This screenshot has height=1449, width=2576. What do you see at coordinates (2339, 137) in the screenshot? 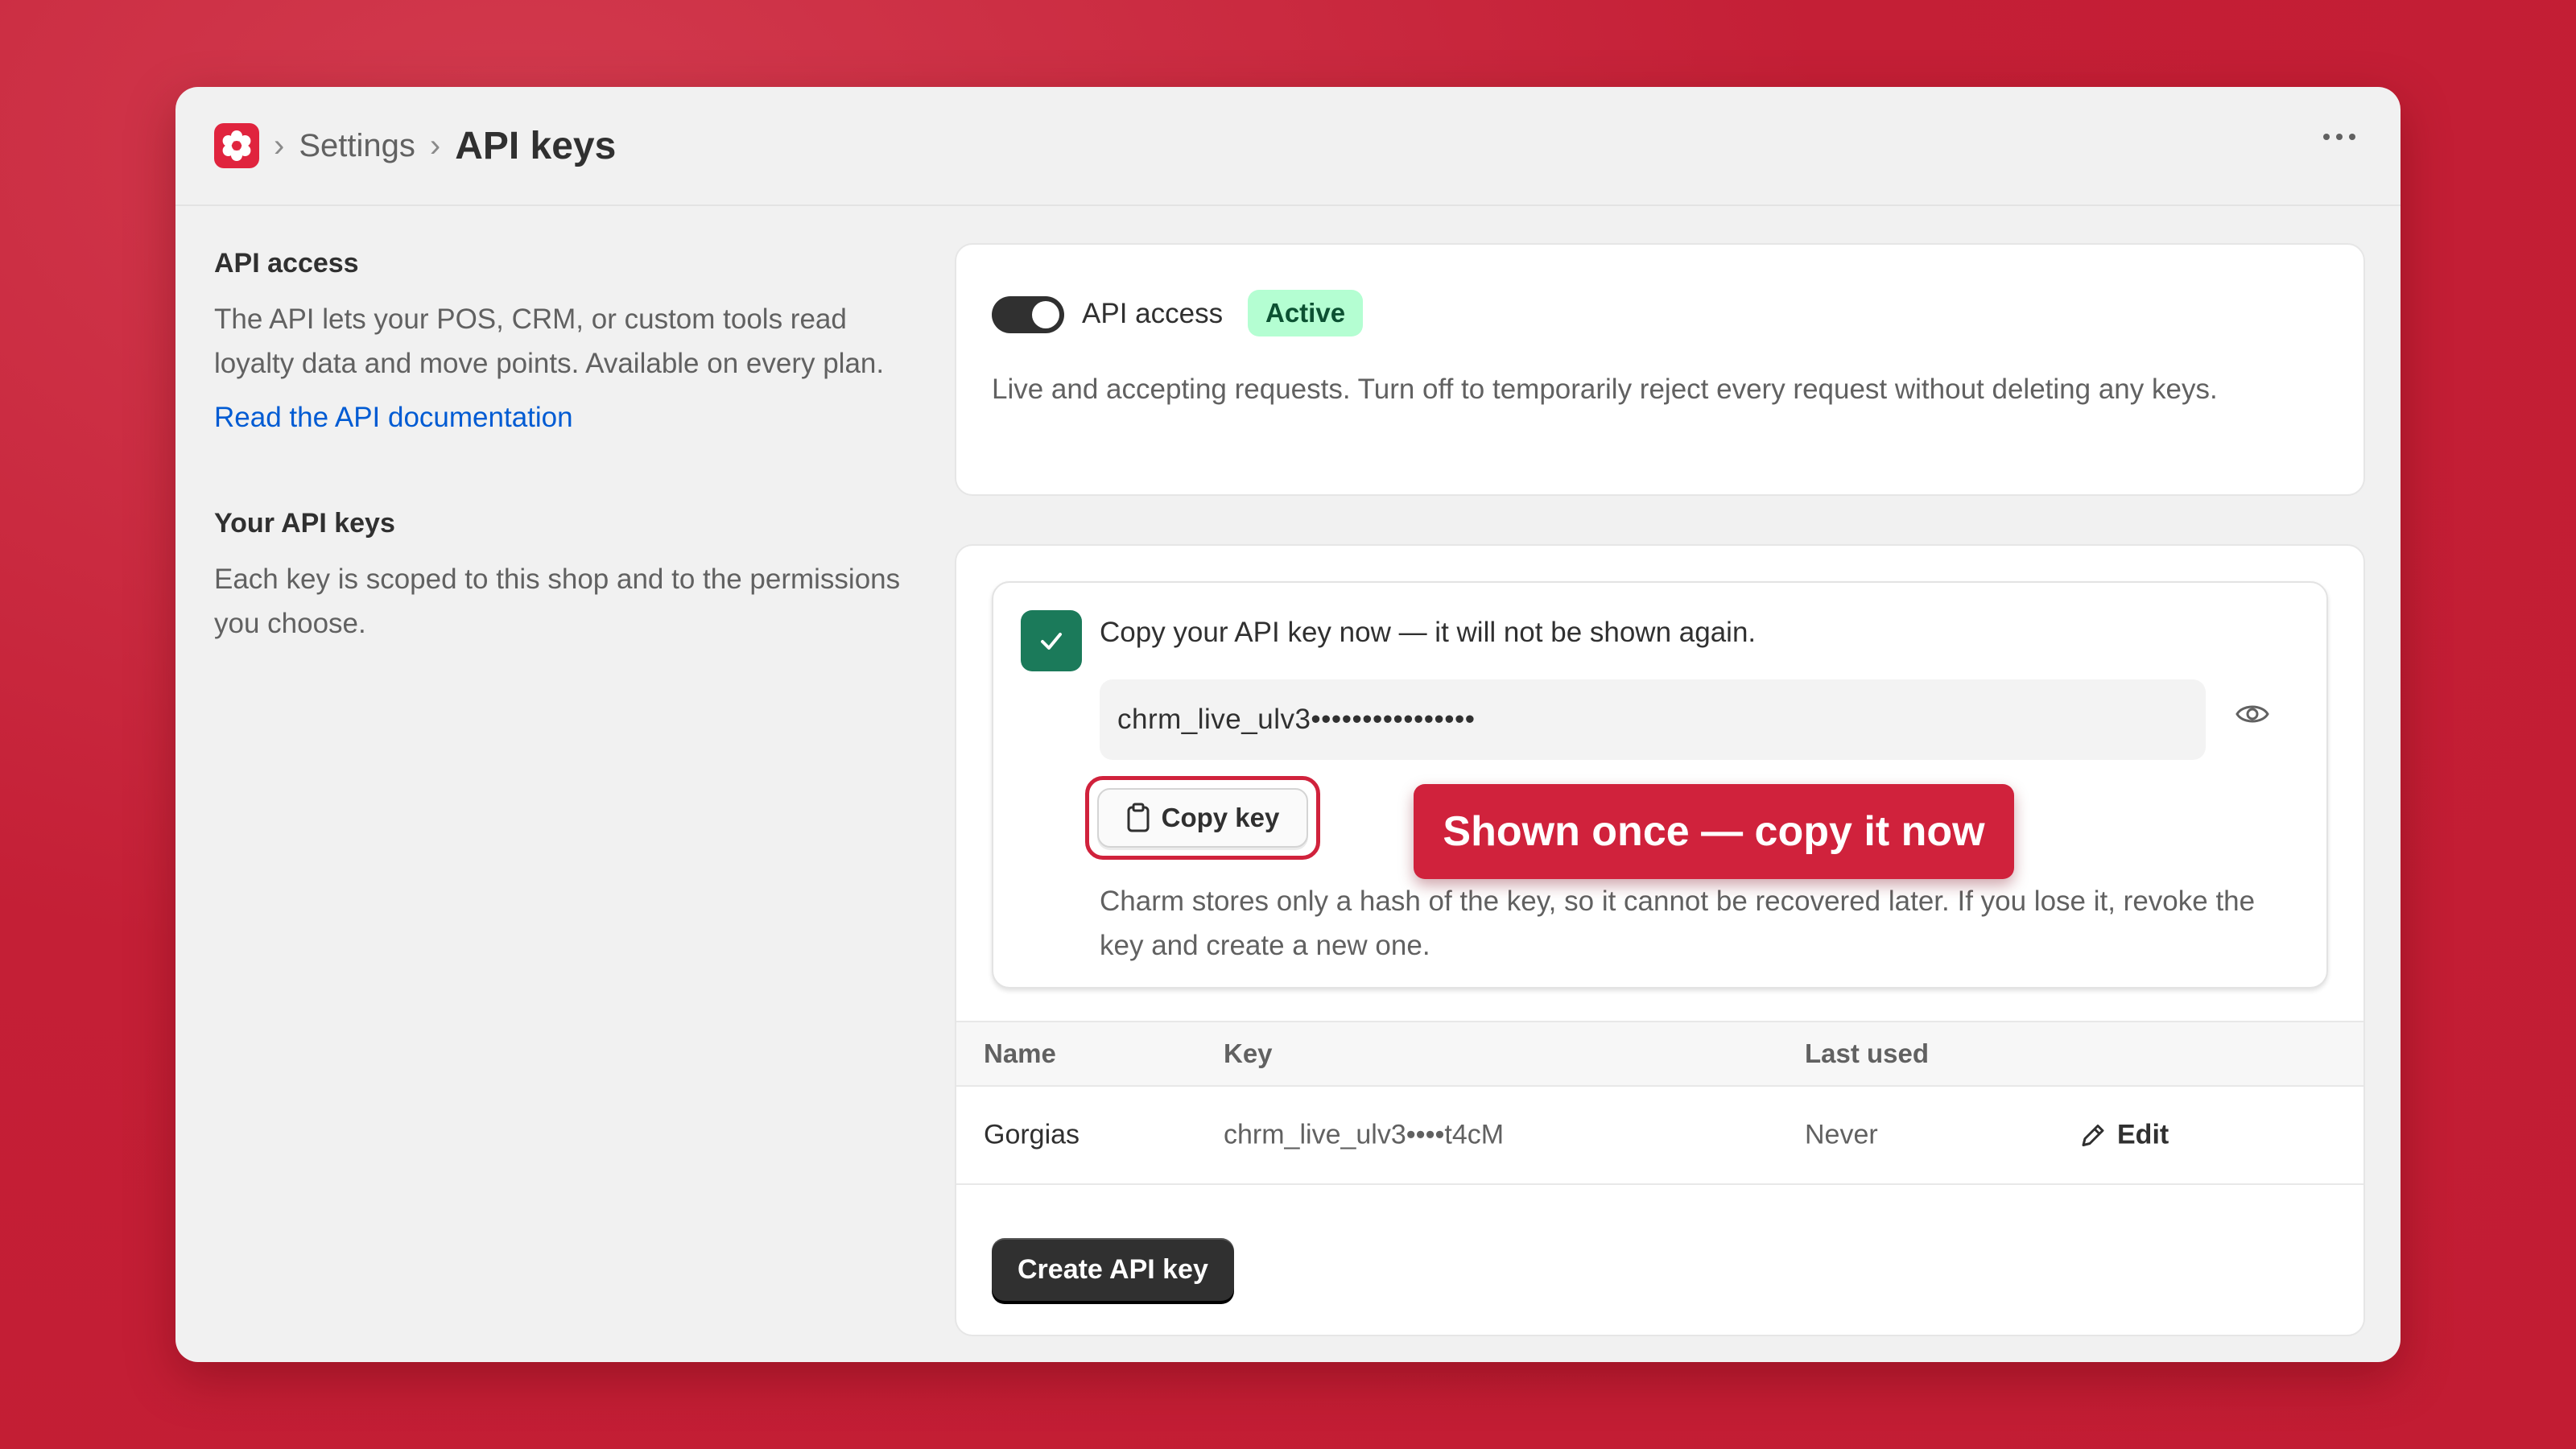
I see `more-horizontal-icon` at bounding box center [2339, 137].